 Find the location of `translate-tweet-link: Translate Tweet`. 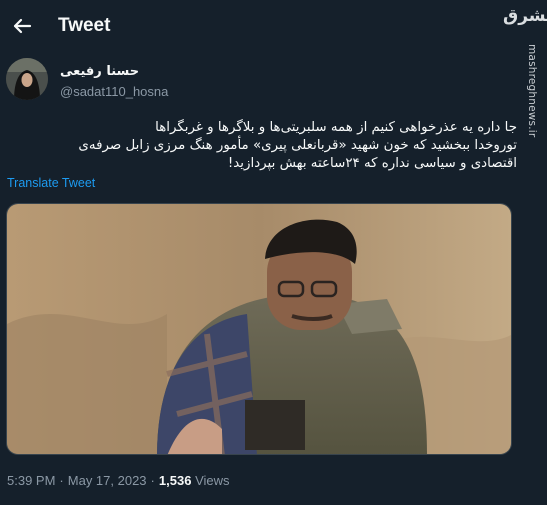

translate-tweet-link: Translate Tweet is located at coordinates (51, 183).